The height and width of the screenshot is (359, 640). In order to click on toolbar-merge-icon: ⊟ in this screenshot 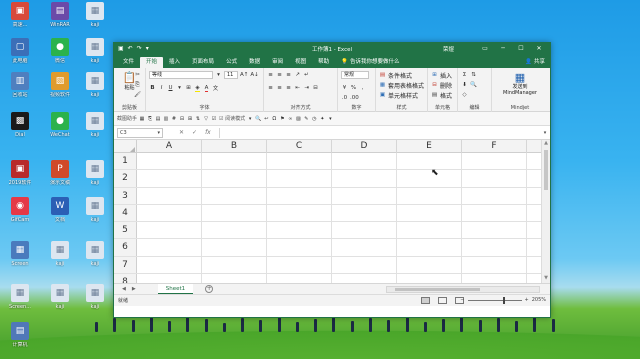, I will do `click(182, 118)`.